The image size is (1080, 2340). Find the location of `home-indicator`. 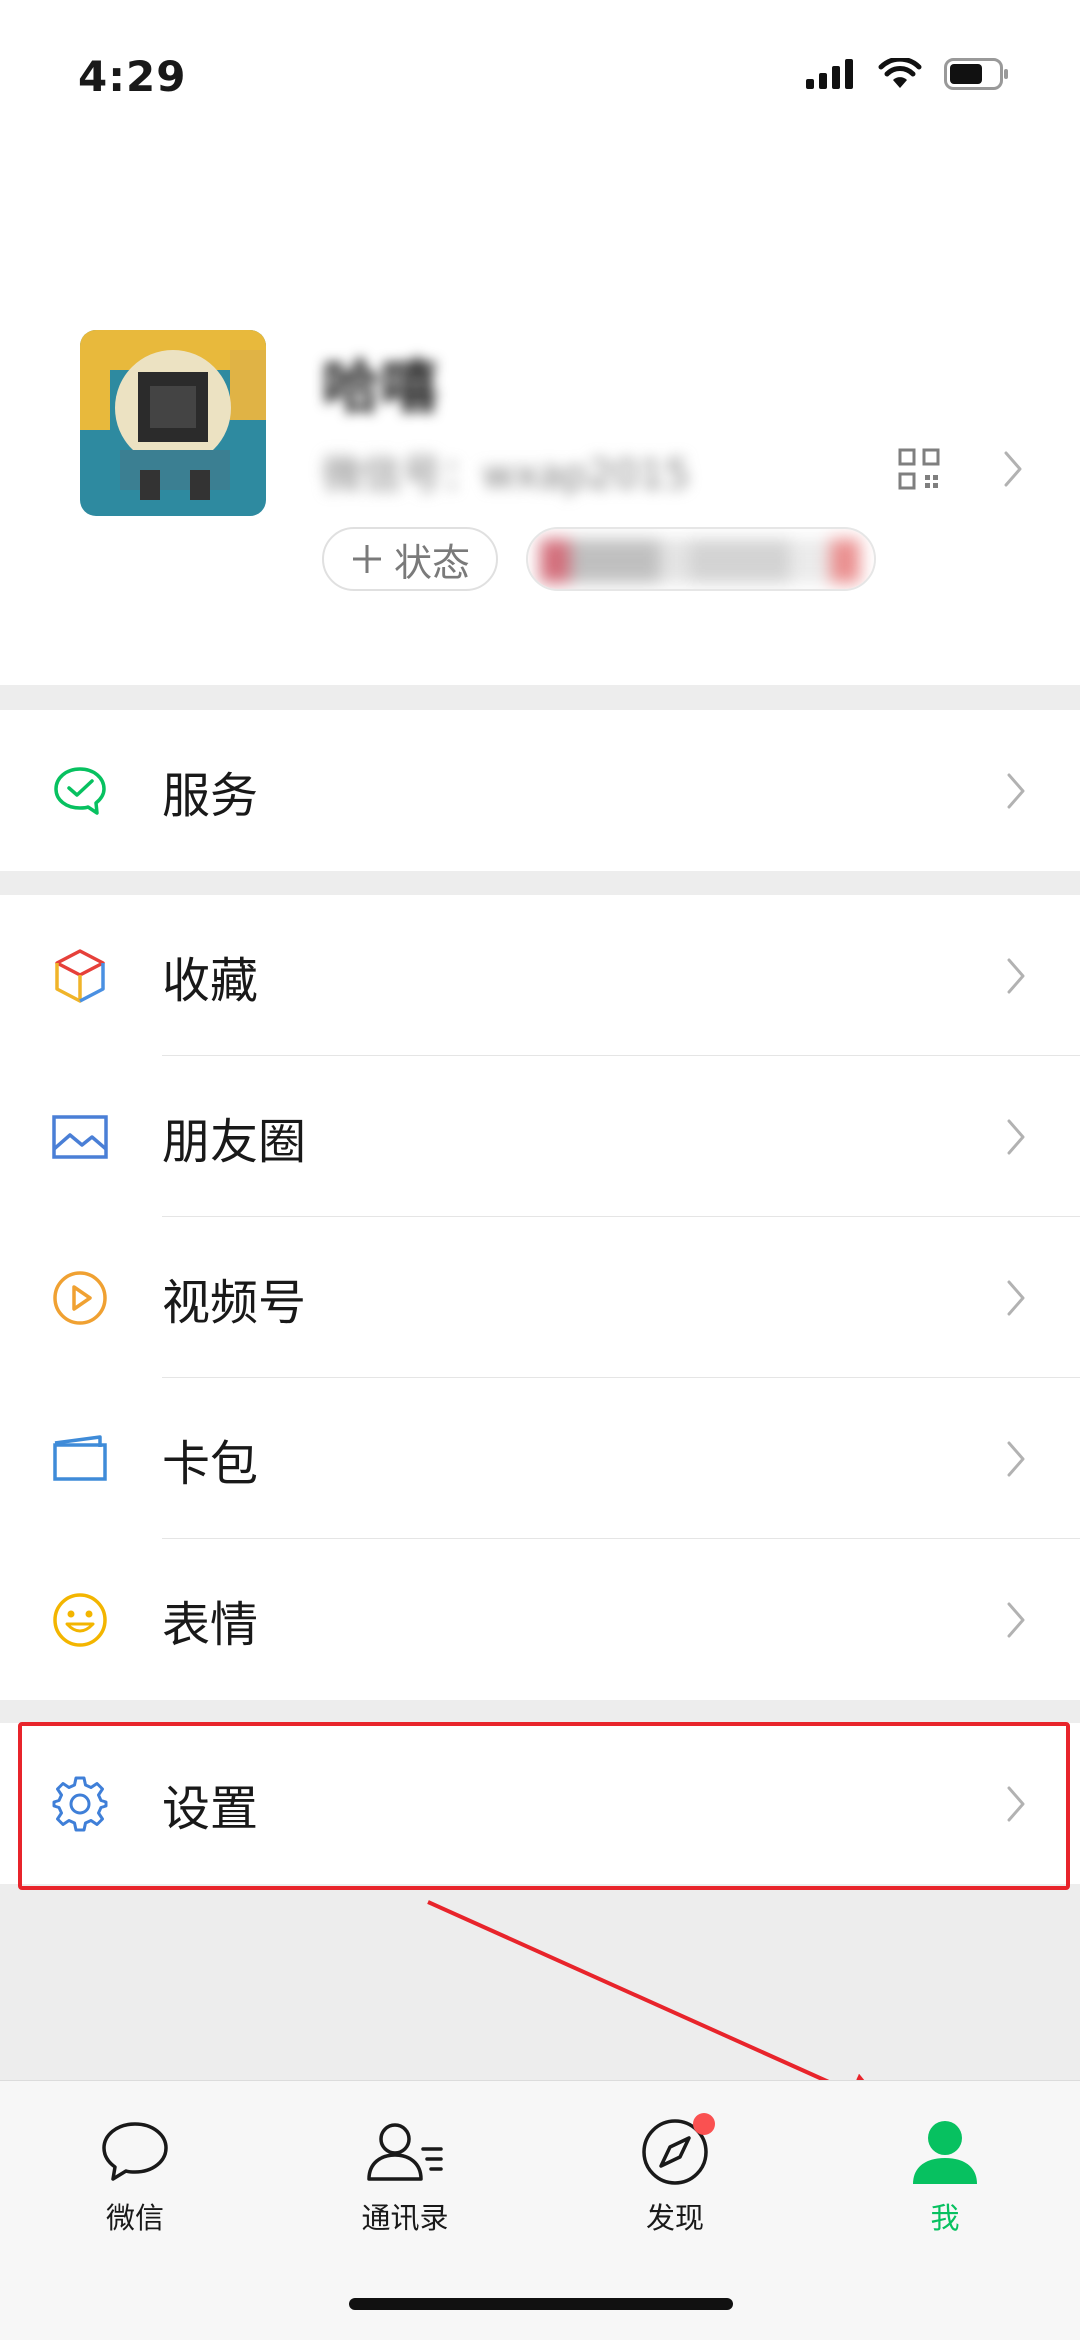

home-indicator is located at coordinates (541, 2304).